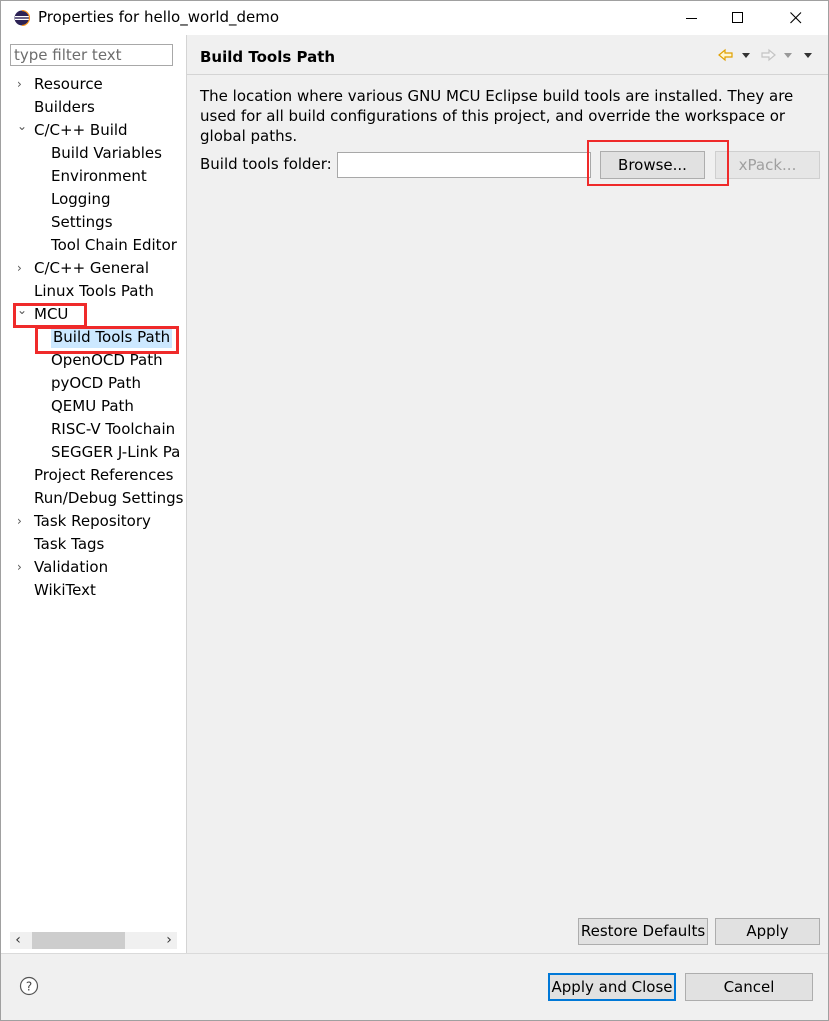 Image resolution: width=829 pixels, height=1021 pixels. What do you see at coordinates (22, 18) in the screenshot?
I see `eclipse-logo-icon` at bounding box center [22, 18].